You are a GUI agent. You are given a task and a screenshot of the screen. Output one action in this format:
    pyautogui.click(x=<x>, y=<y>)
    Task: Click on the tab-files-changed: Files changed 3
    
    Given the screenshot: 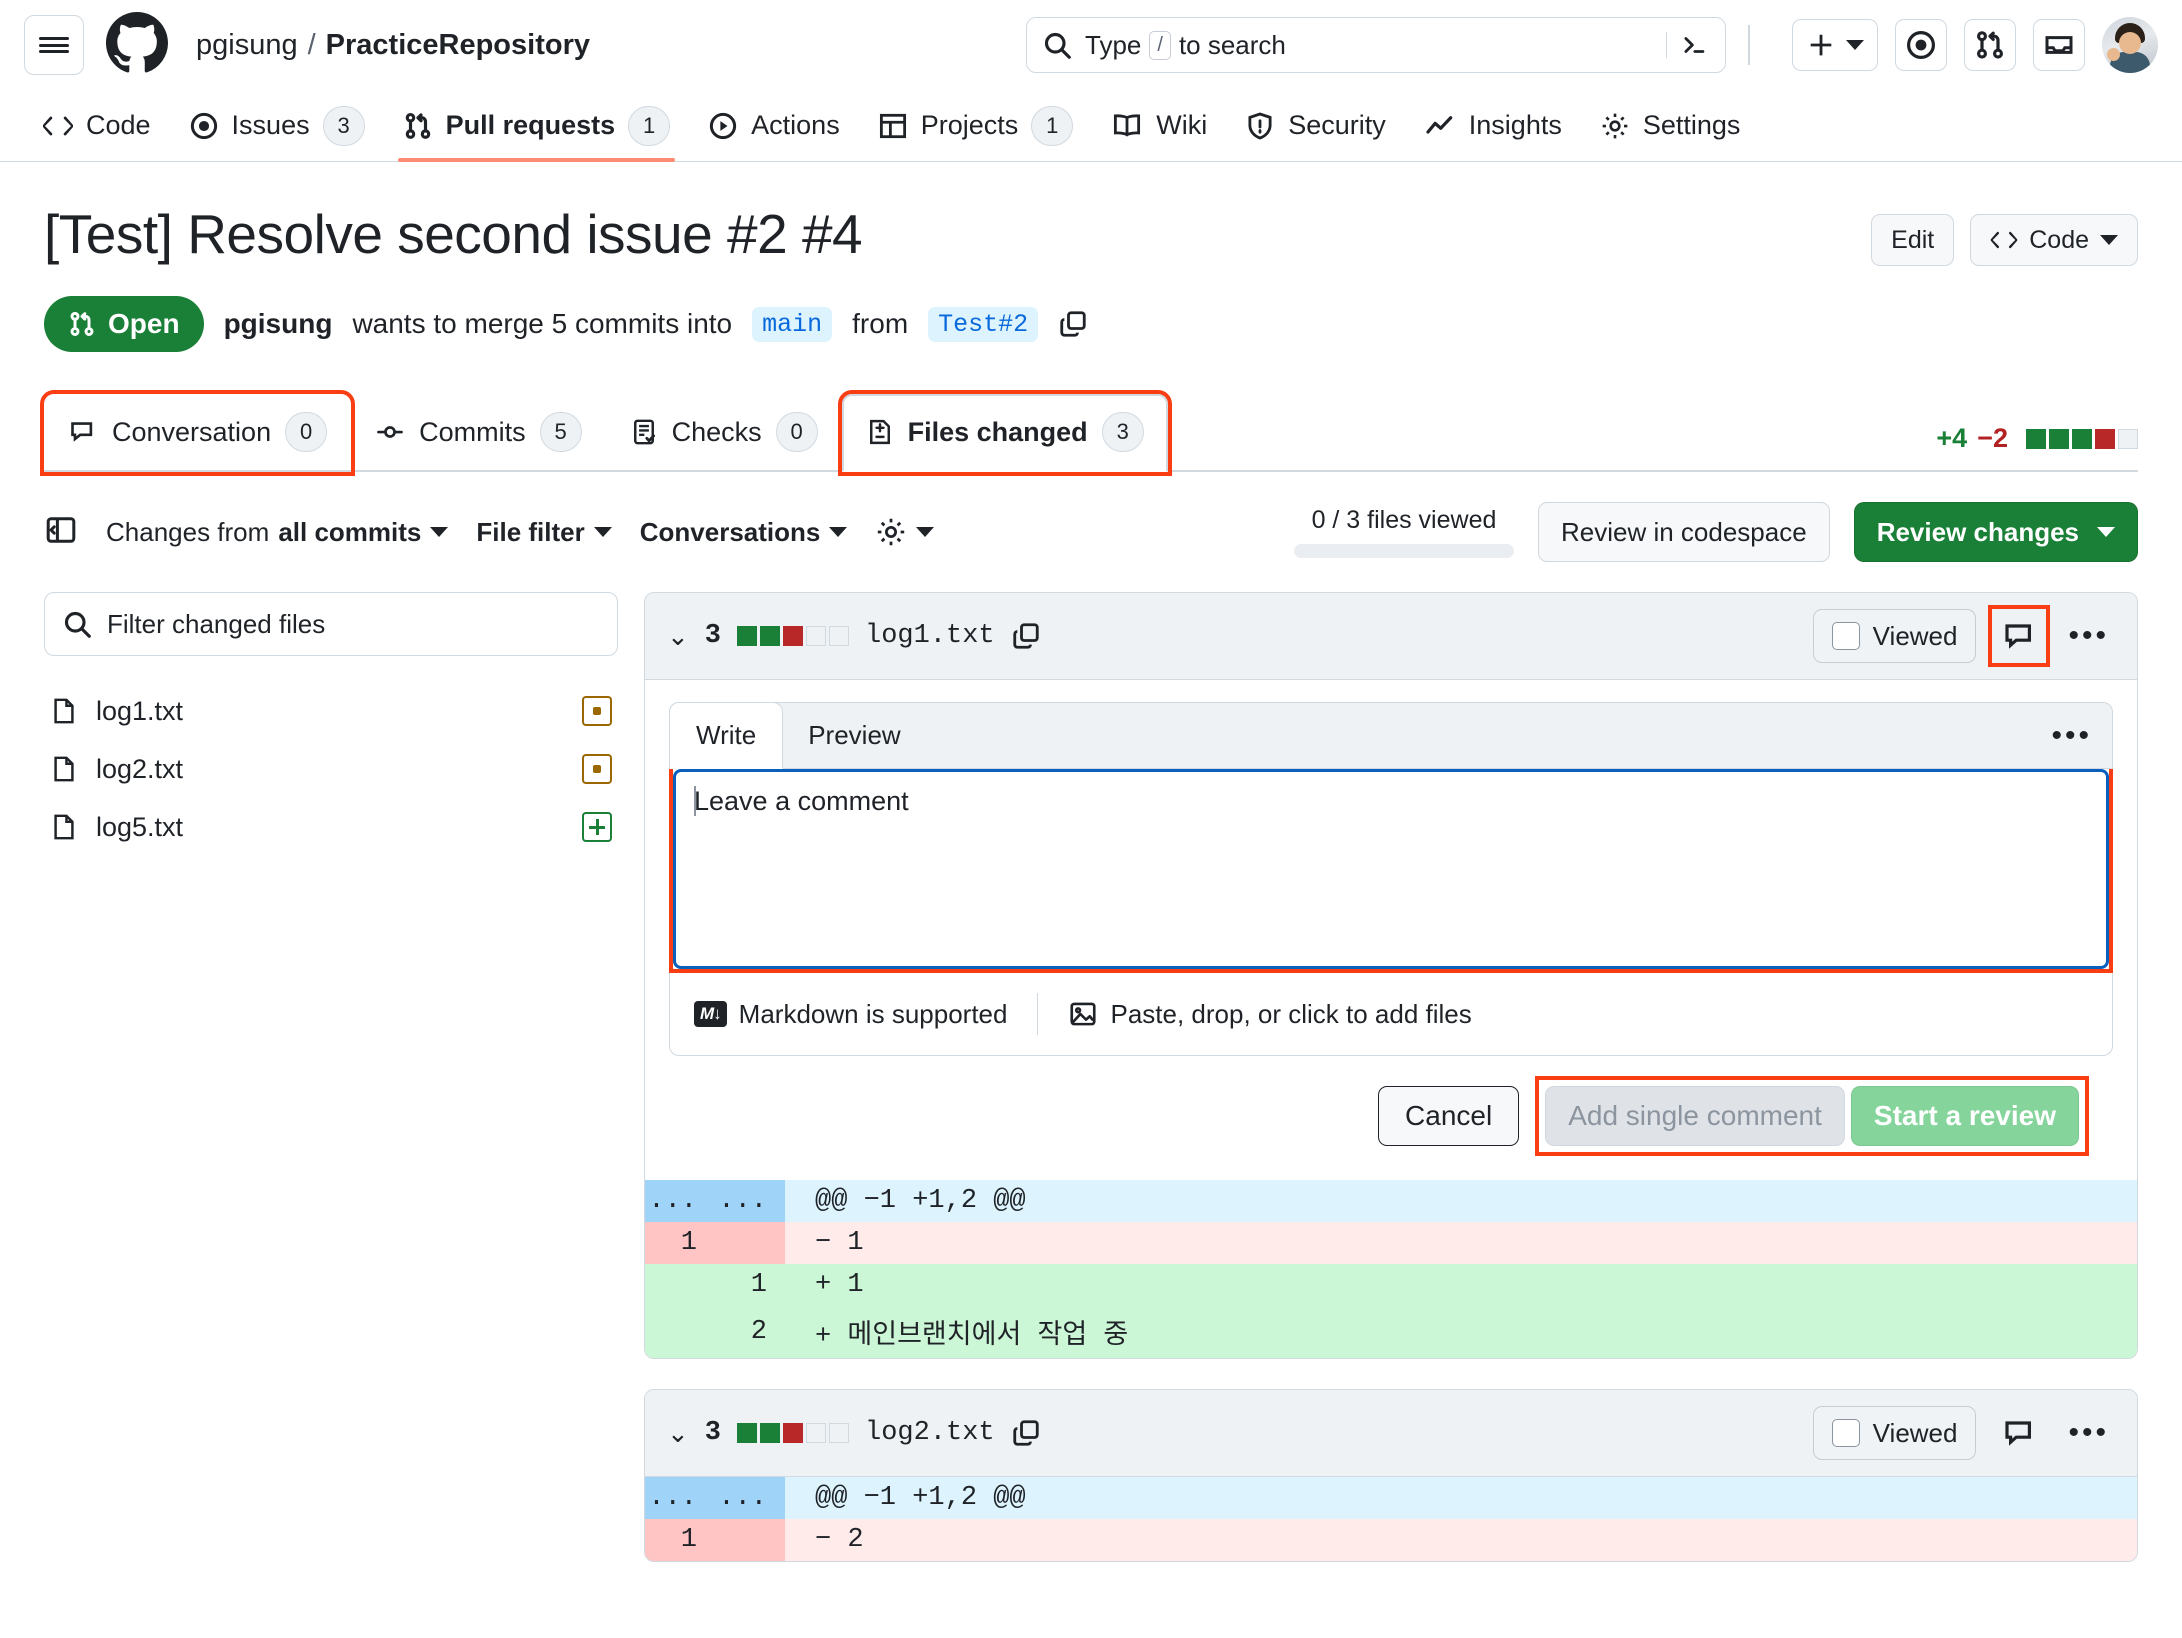 What is the action you would take?
    pyautogui.click(x=1004, y=433)
    